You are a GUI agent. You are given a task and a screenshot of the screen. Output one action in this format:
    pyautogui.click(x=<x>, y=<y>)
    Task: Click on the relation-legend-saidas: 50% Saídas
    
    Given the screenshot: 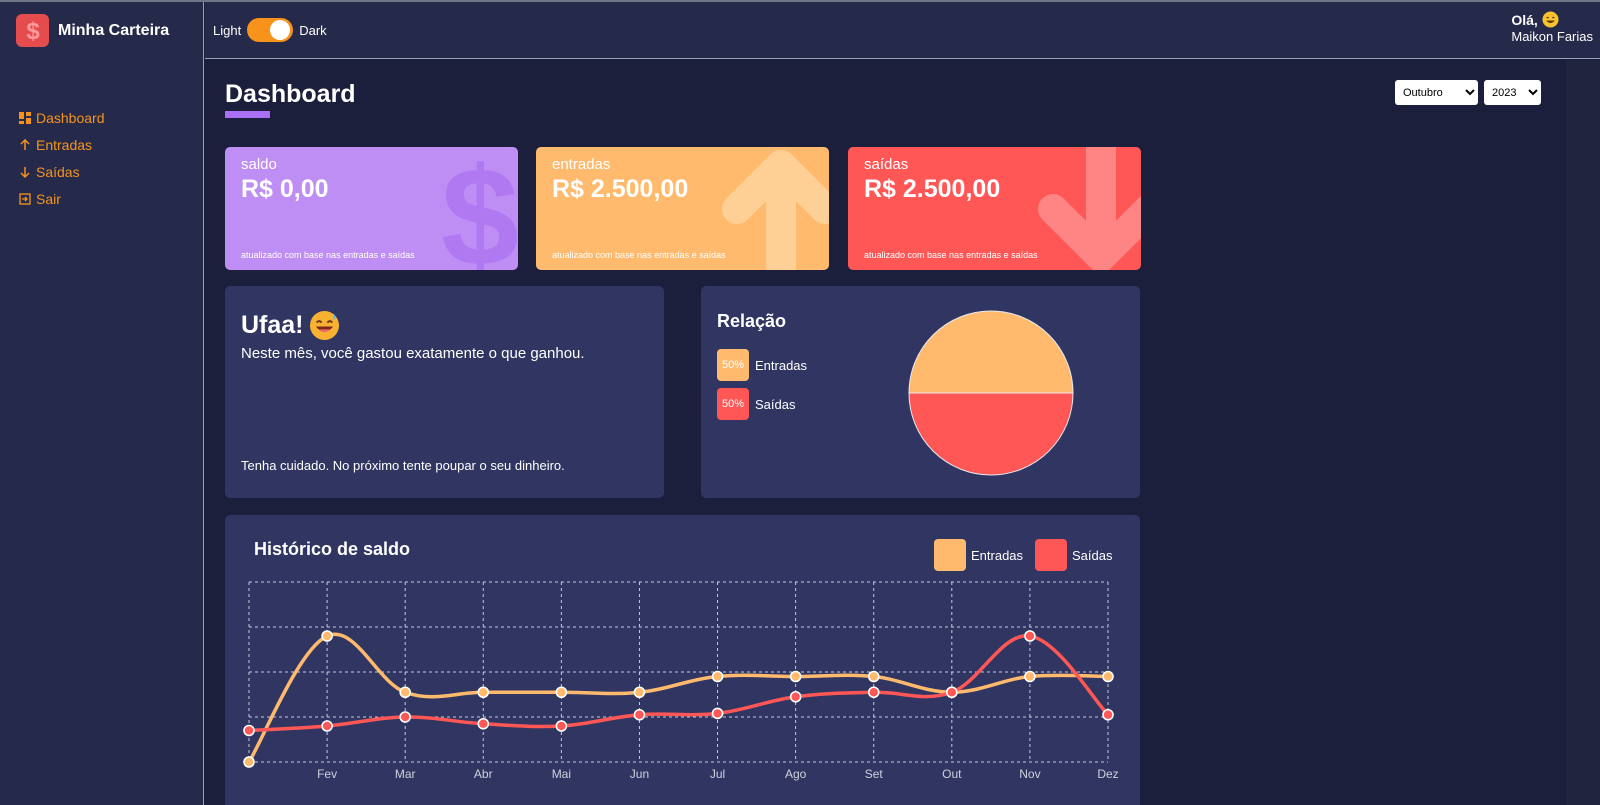 What is the action you would take?
    pyautogui.click(x=756, y=404)
    